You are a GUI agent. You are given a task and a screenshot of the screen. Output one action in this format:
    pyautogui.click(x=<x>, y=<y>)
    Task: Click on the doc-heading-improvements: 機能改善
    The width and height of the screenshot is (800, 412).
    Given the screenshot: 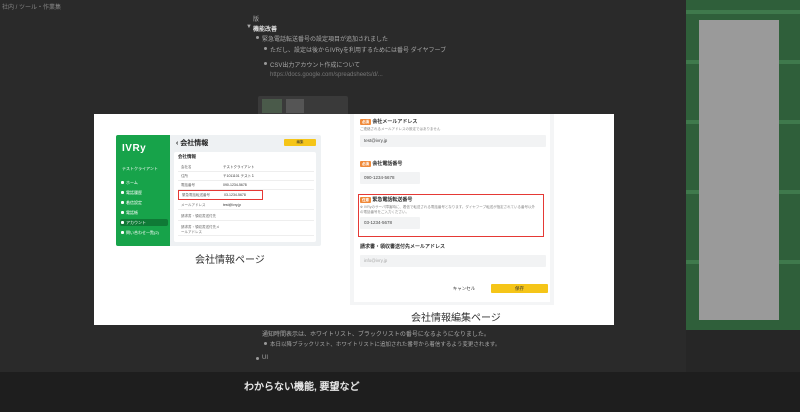 What is the action you would take?
    pyautogui.click(x=265, y=30)
    